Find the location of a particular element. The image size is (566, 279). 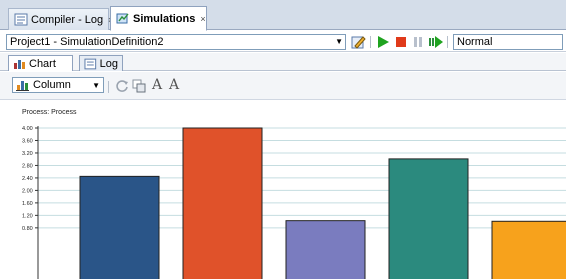

editor-tab-strip: Compiler - Log × Simulations × is located at coordinates (283, 15).